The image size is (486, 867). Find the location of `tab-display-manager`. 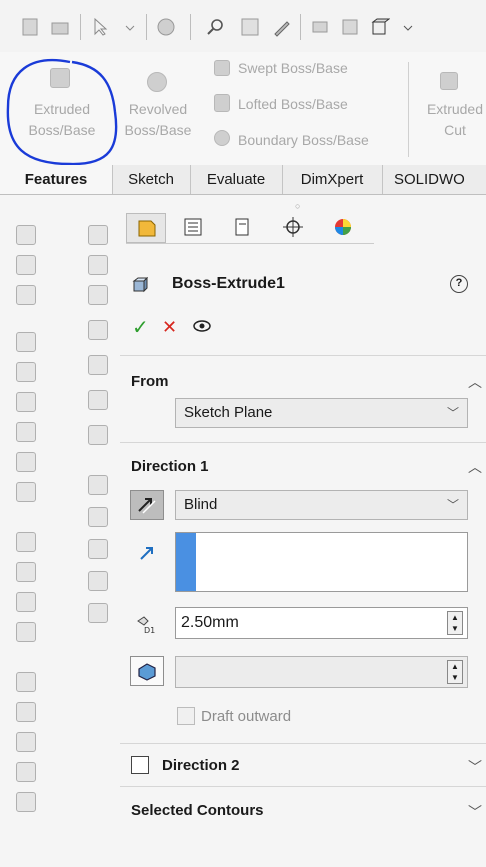

tab-display-manager is located at coordinates (344, 228).